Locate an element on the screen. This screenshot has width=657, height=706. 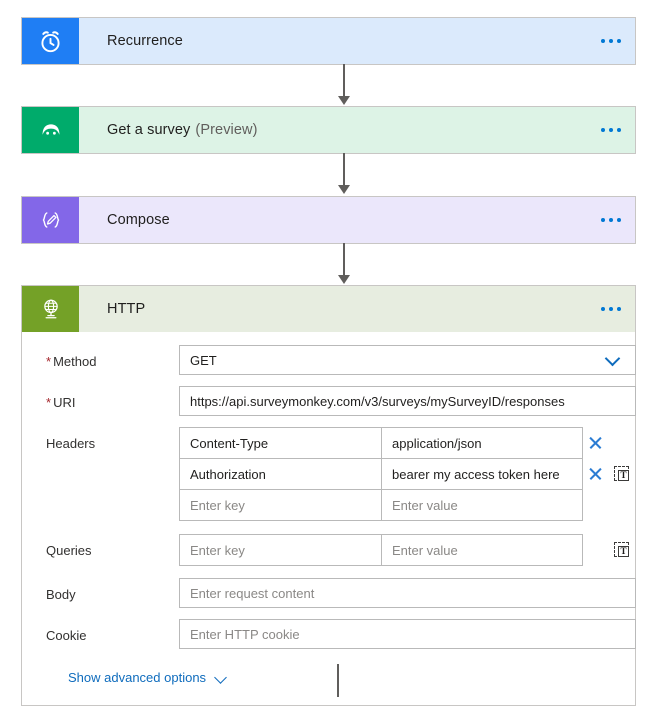
globe-network-icon is located at coordinates (50, 309).